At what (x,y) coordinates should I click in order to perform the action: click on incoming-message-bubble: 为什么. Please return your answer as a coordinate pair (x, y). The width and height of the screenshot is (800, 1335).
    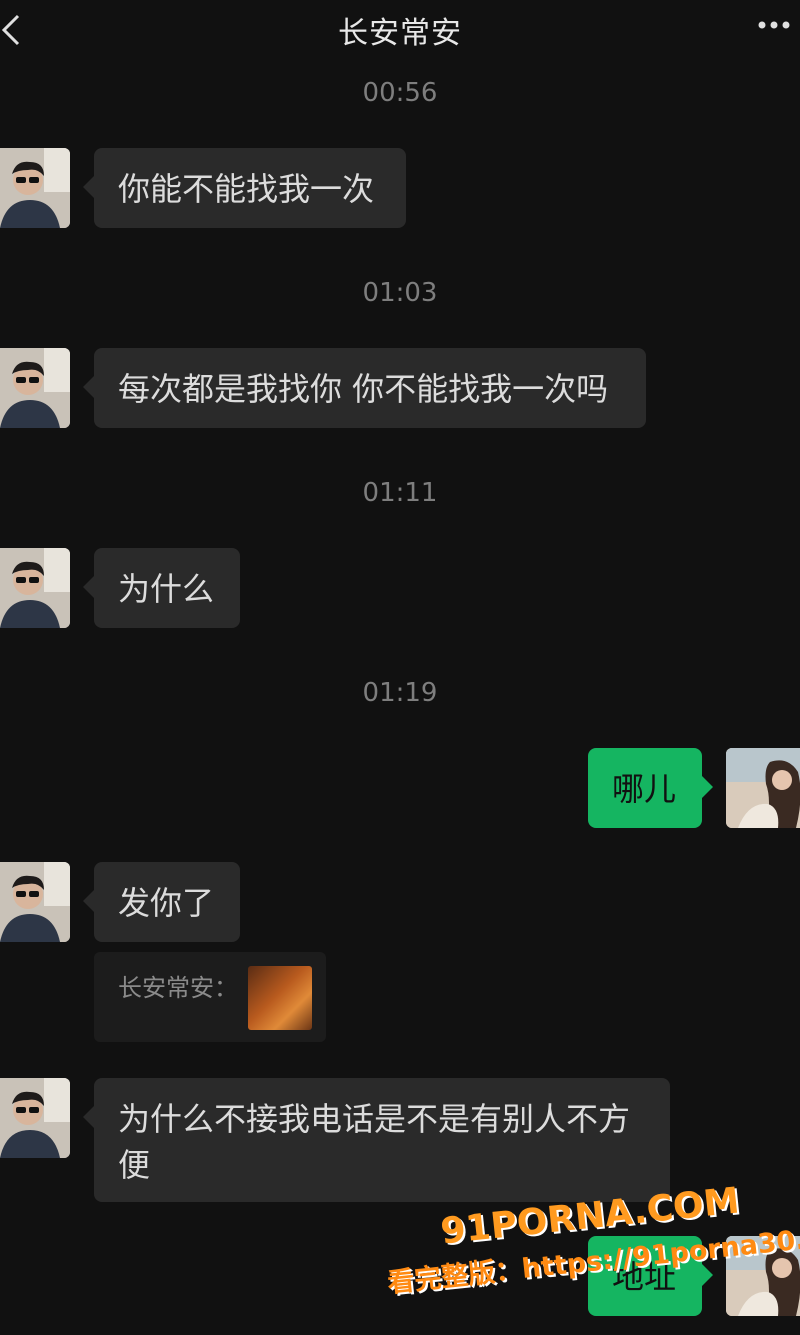
    Looking at the image, I should click on (161, 588).